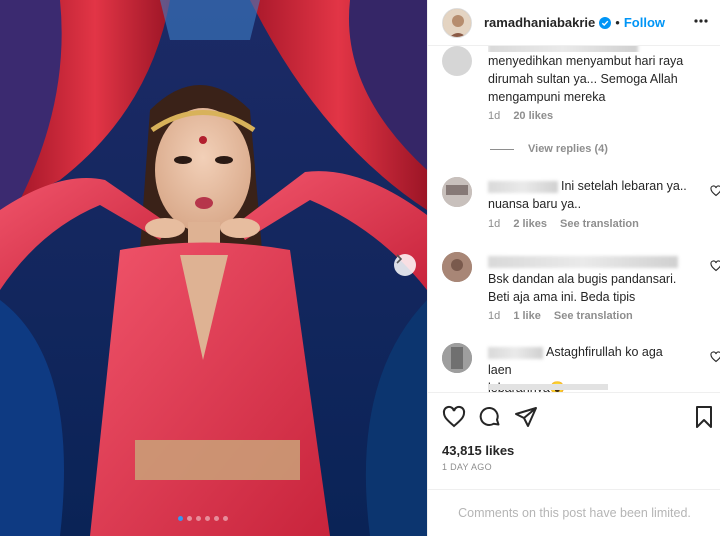 This screenshot has height=536, width=720. What do you see at coordinates (502, 149) in the screenshot?
I see `replies-divider` at bounding box center [502, 149].